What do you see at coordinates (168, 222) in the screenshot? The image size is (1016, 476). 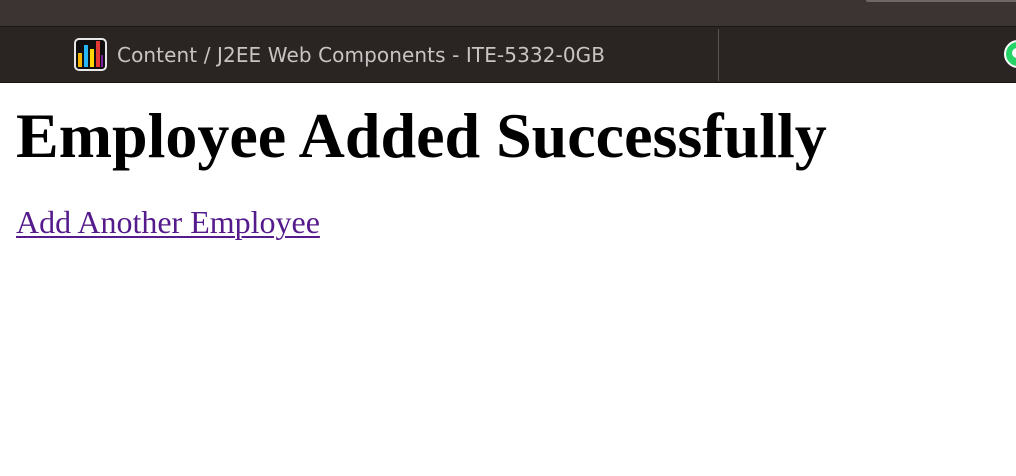 I see `add-another-employee-link: Add Another Employee` at bounding box center [168, 222].